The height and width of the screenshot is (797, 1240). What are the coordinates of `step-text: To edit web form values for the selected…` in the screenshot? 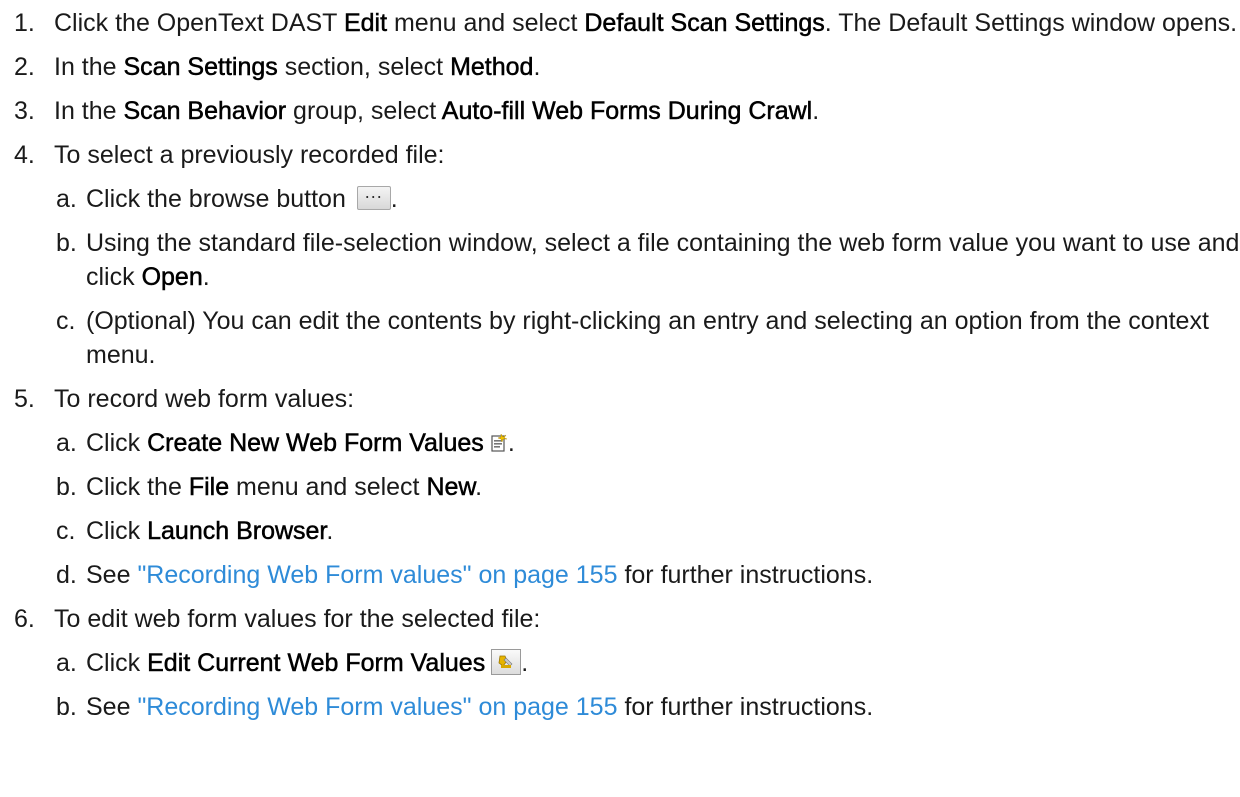 It's located at (297, 619).